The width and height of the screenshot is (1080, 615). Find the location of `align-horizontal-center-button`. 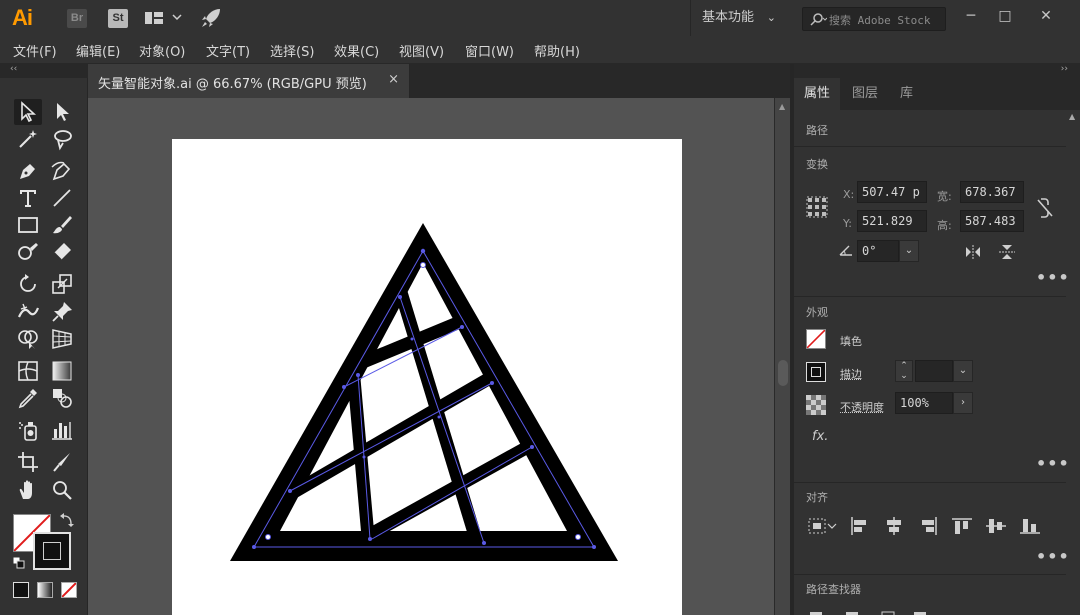

align-horizontal-center-button is located at coordinates (894, 528).